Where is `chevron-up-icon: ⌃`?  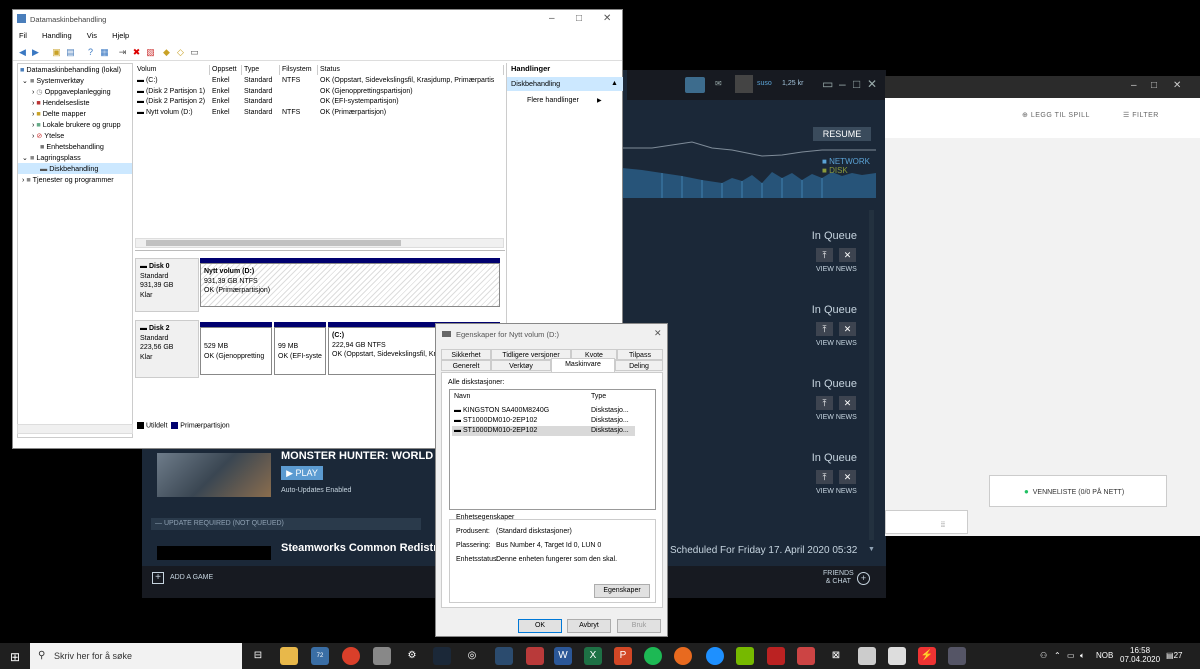
chevron-up-icon: ⌃ is located at coordinates (1057, 655).